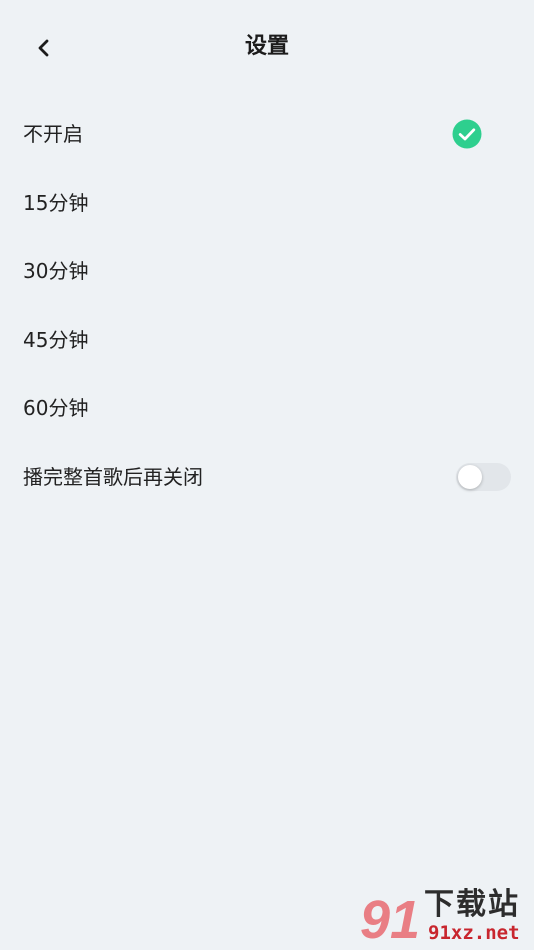 The height and width of the screenshot is (950, 534). Describe the element at coordinates (472, 904) in the screenshot. I see `watermark-title: 下载站` at that location.